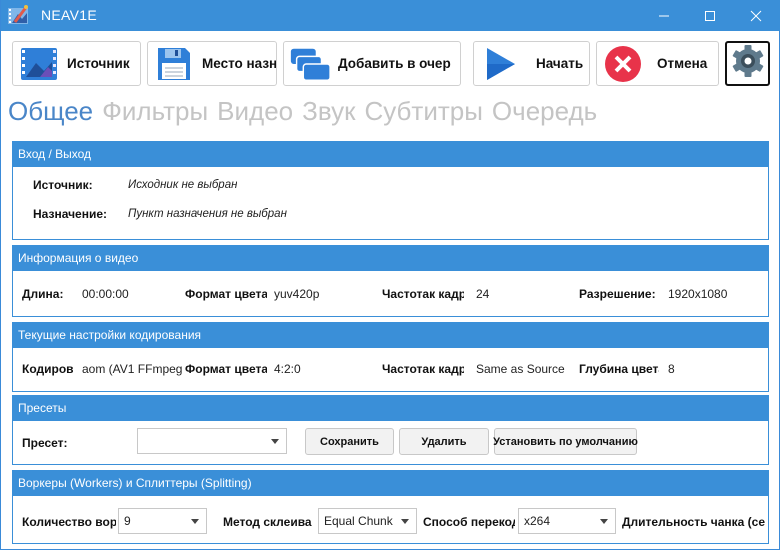  I want to click on encoding-framerate-label: Частотак кадр, so click(423, 369).